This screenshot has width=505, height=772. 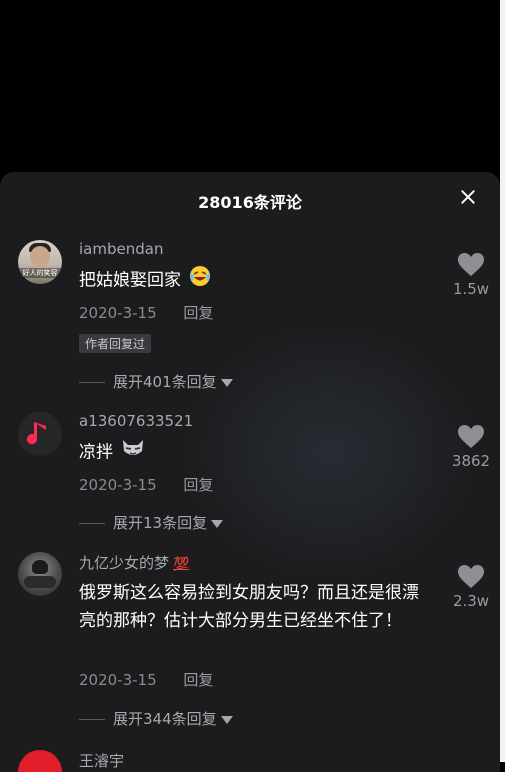 I want to click on like-count: 1.5w, so click(x=471, y=289).